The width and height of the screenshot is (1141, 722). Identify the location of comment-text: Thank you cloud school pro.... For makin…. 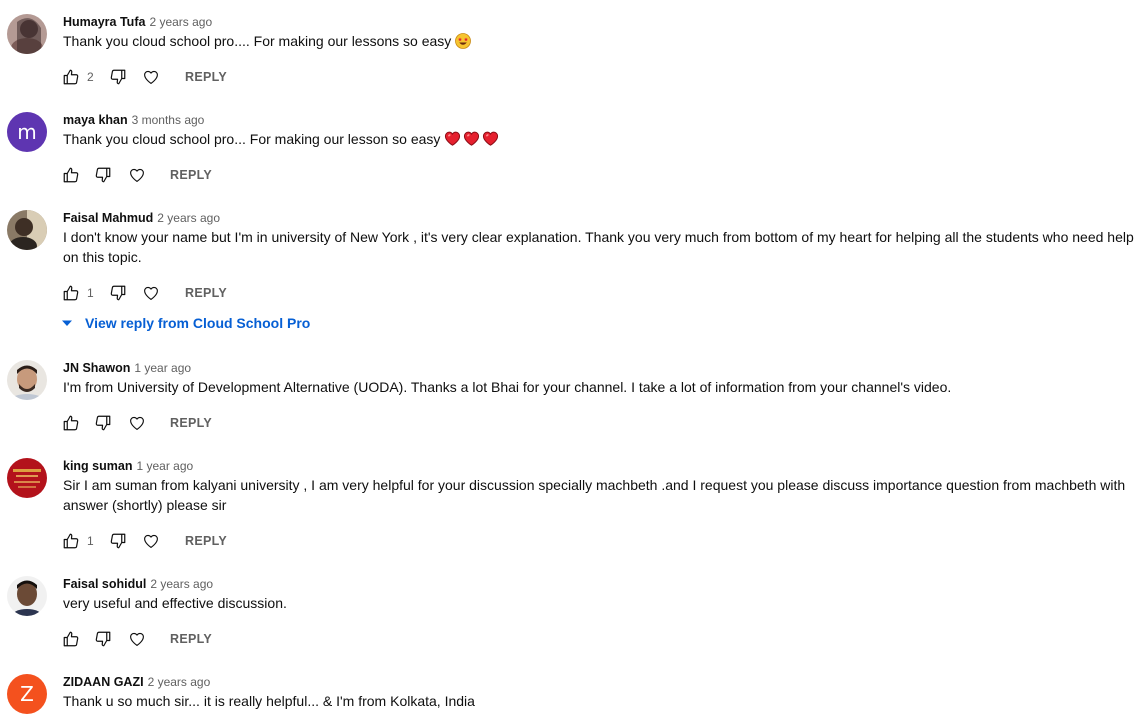
(599, 42).